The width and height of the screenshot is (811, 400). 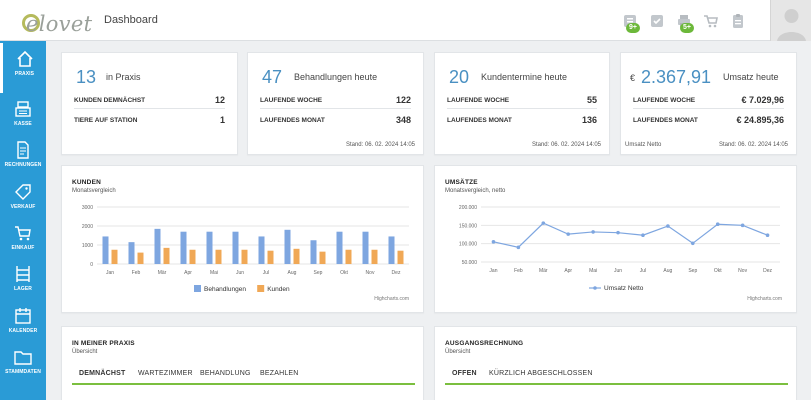 I want to click on x-tick-label: Nov, so click(x=370, y=273).